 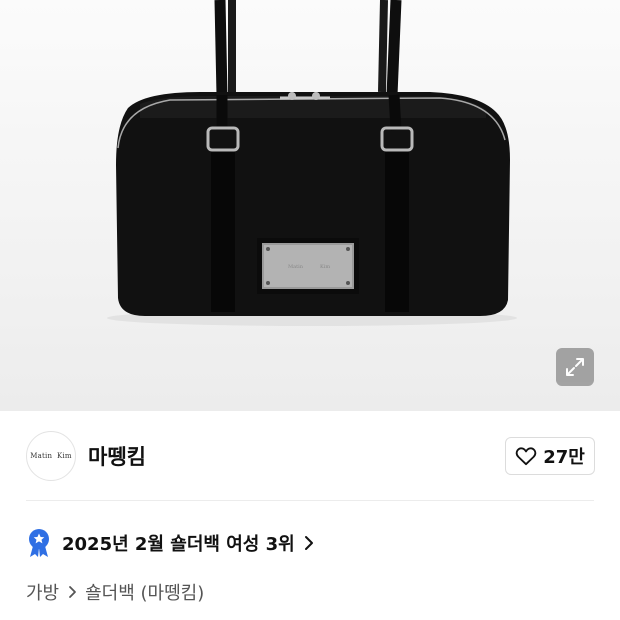 I want to click on breadcrumb: 가방 숄더백 (마뗑킴), so click(x=115, y=592).